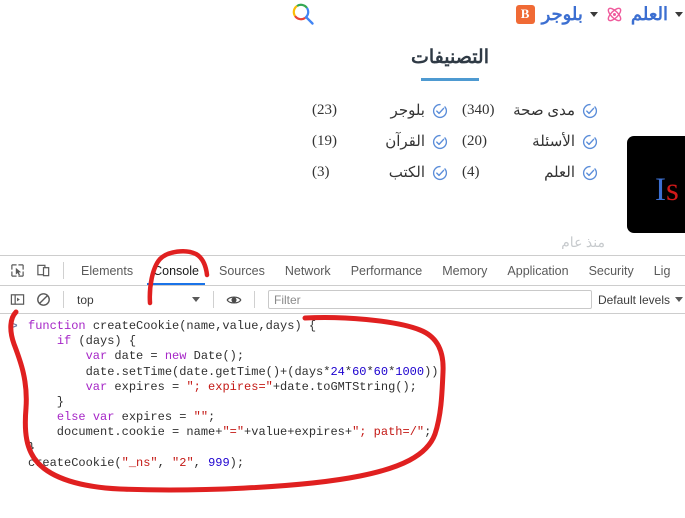  What do you see at coordinates (600, 14) in the screenshot?
I see `nav-right-cluster: العلم بلوجر B` at bounding box center [600, 14].